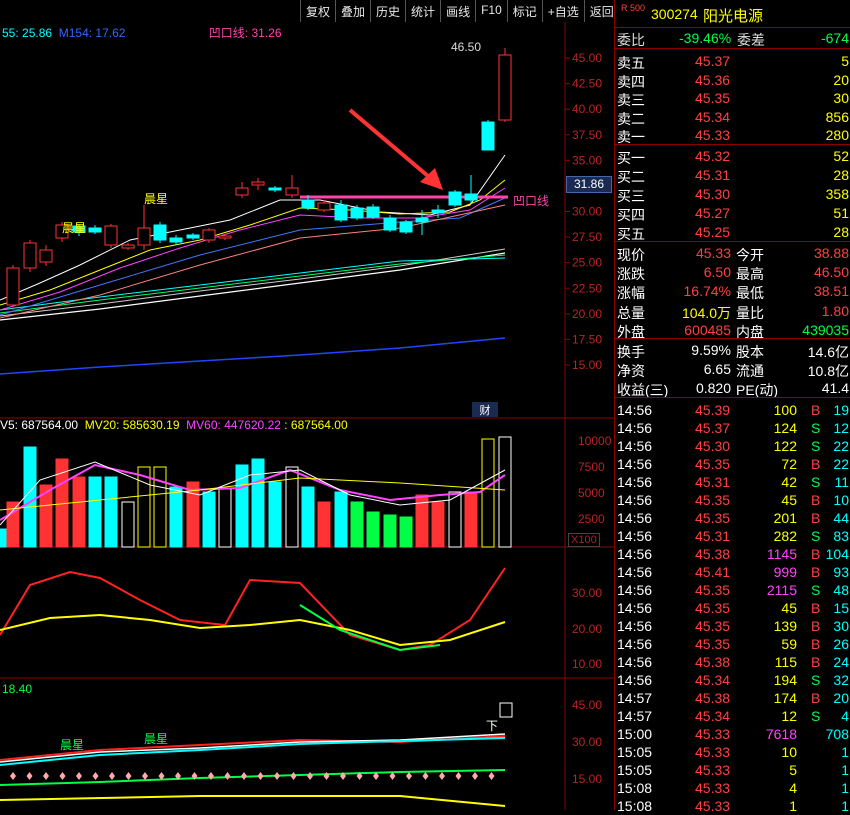 The image size is (850, 815). Describe the element at coordinates (631, 293) in the screenshot. I see `stat-label: 涨幅` at that location.